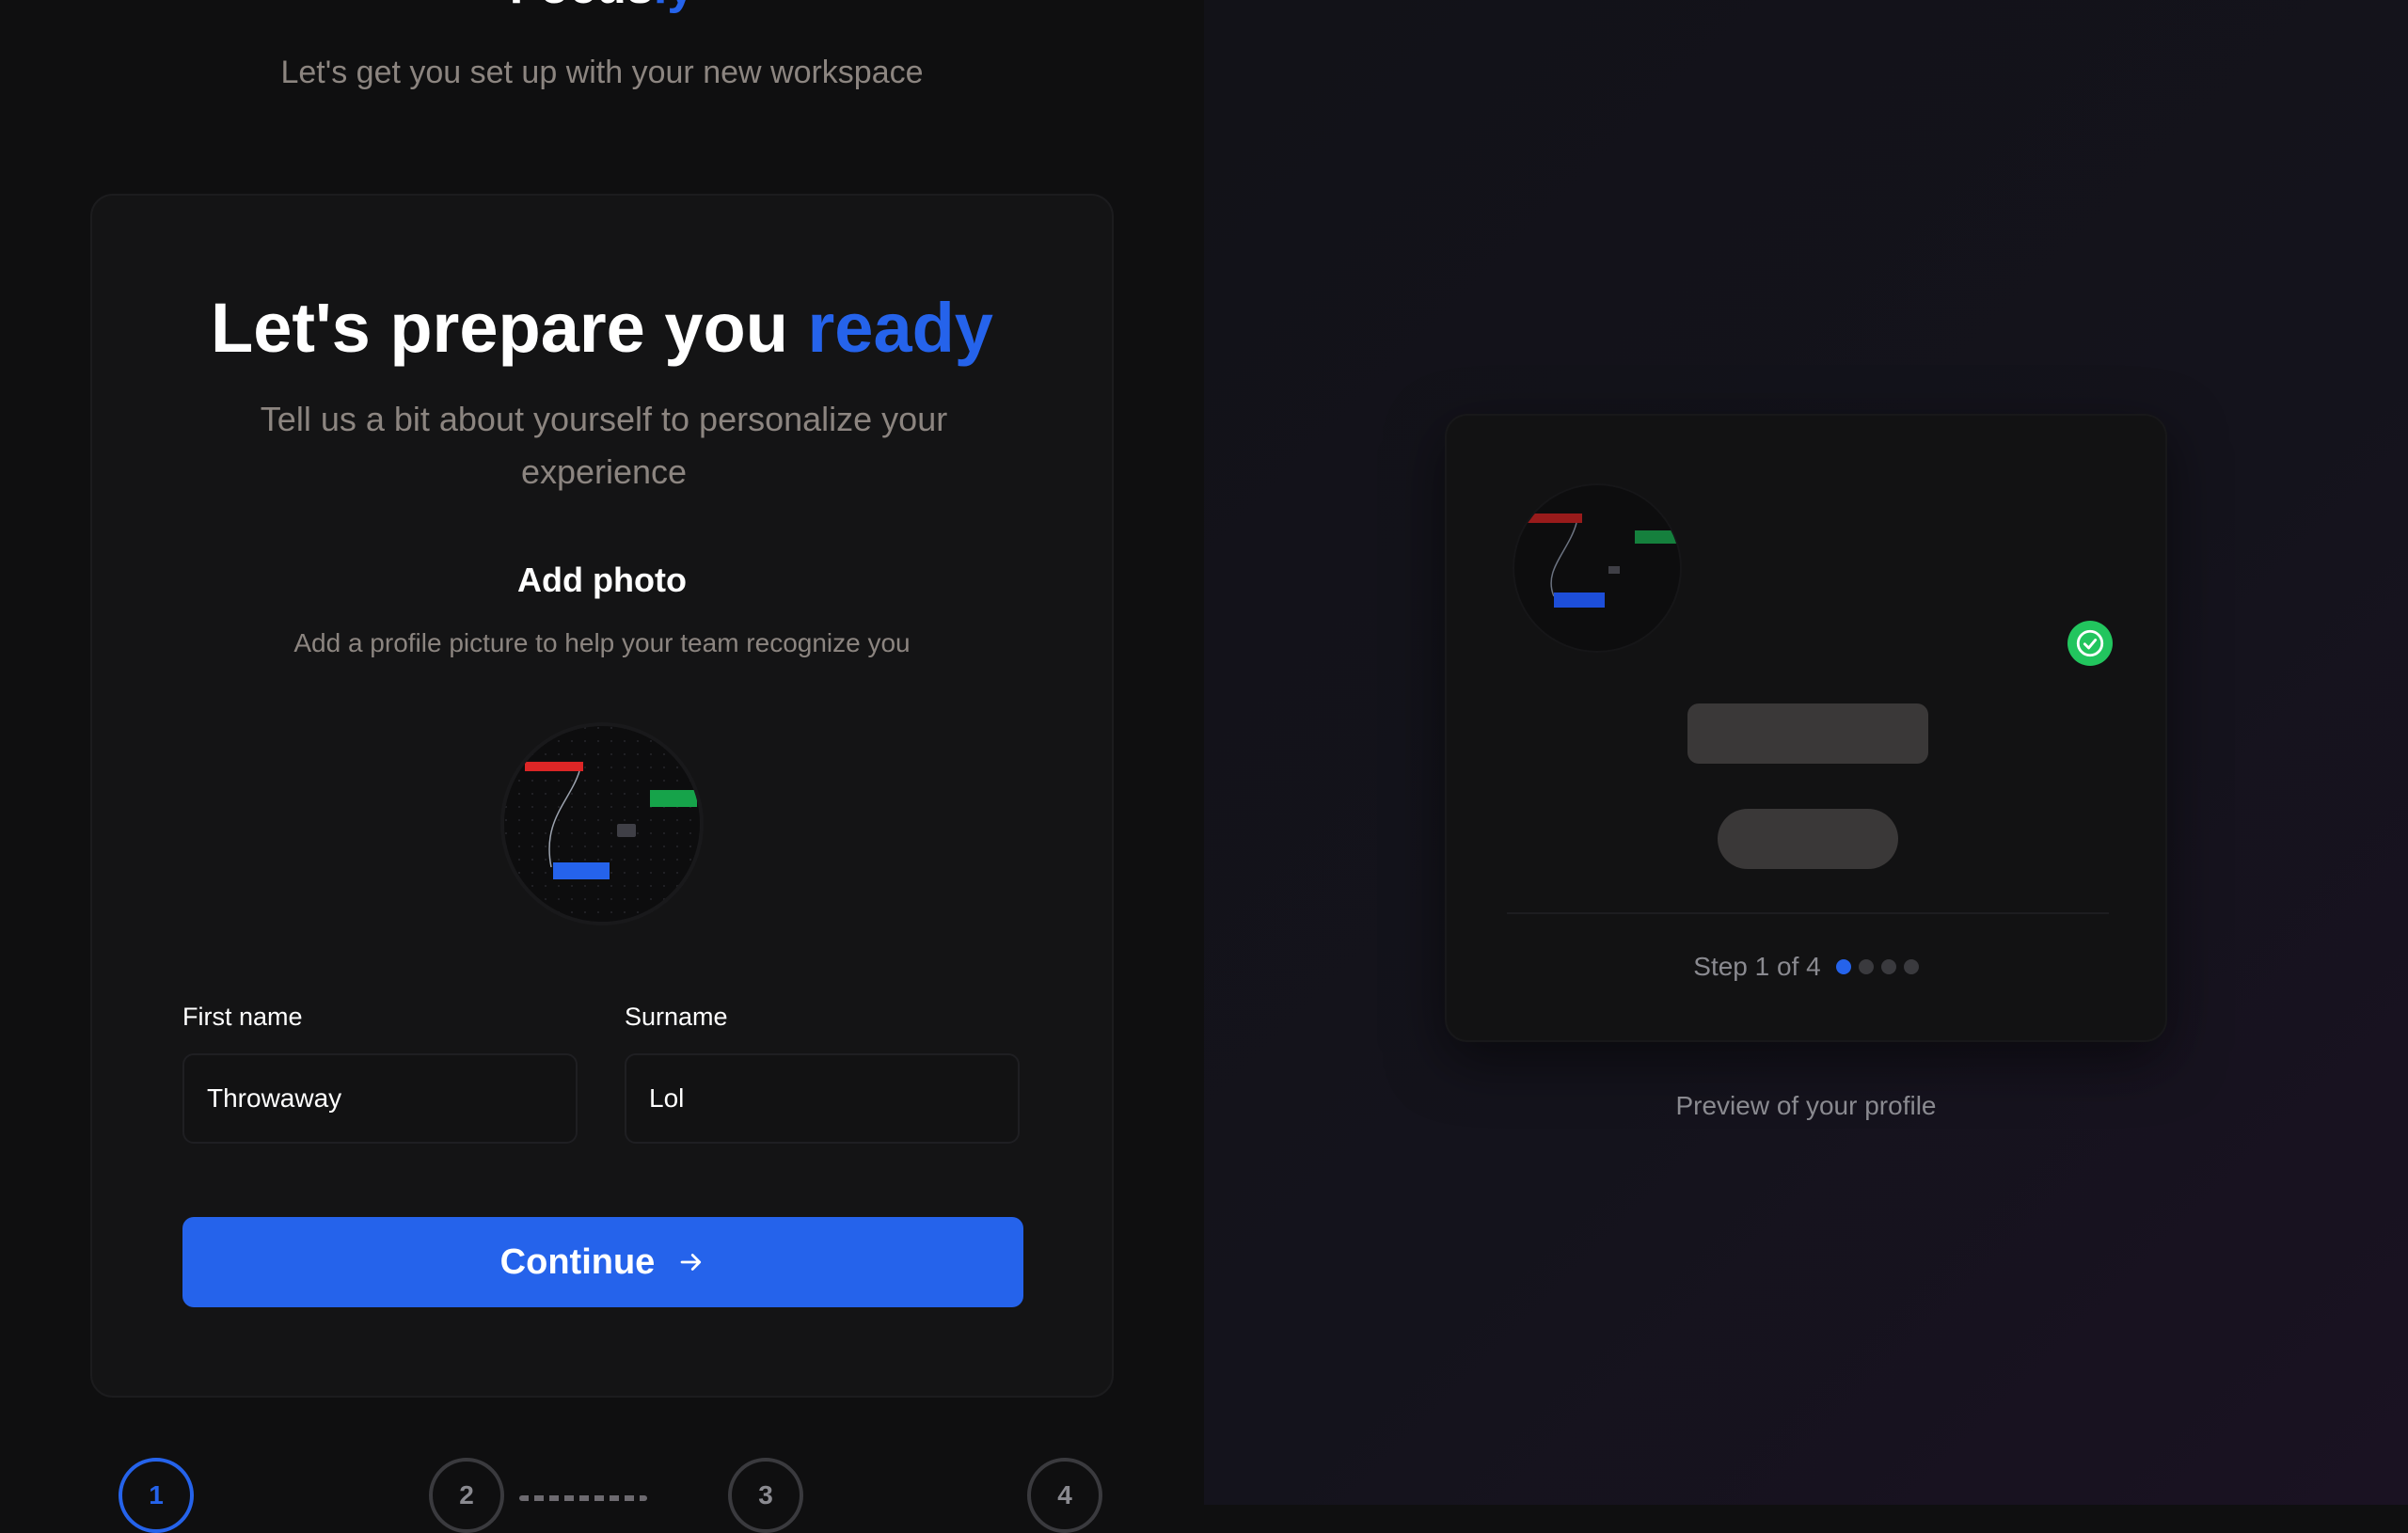 The width and height of the screenshot is (2408, 1533). I want to click on step-2: 2, so click(467, 1495).